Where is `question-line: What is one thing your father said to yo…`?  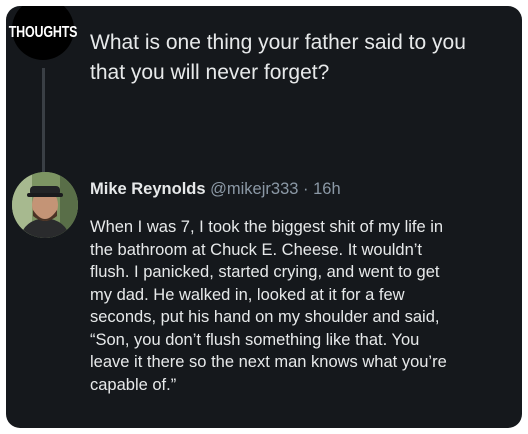
question-line: What is one thing your father said to yo… is located at coordinates (278, 42).